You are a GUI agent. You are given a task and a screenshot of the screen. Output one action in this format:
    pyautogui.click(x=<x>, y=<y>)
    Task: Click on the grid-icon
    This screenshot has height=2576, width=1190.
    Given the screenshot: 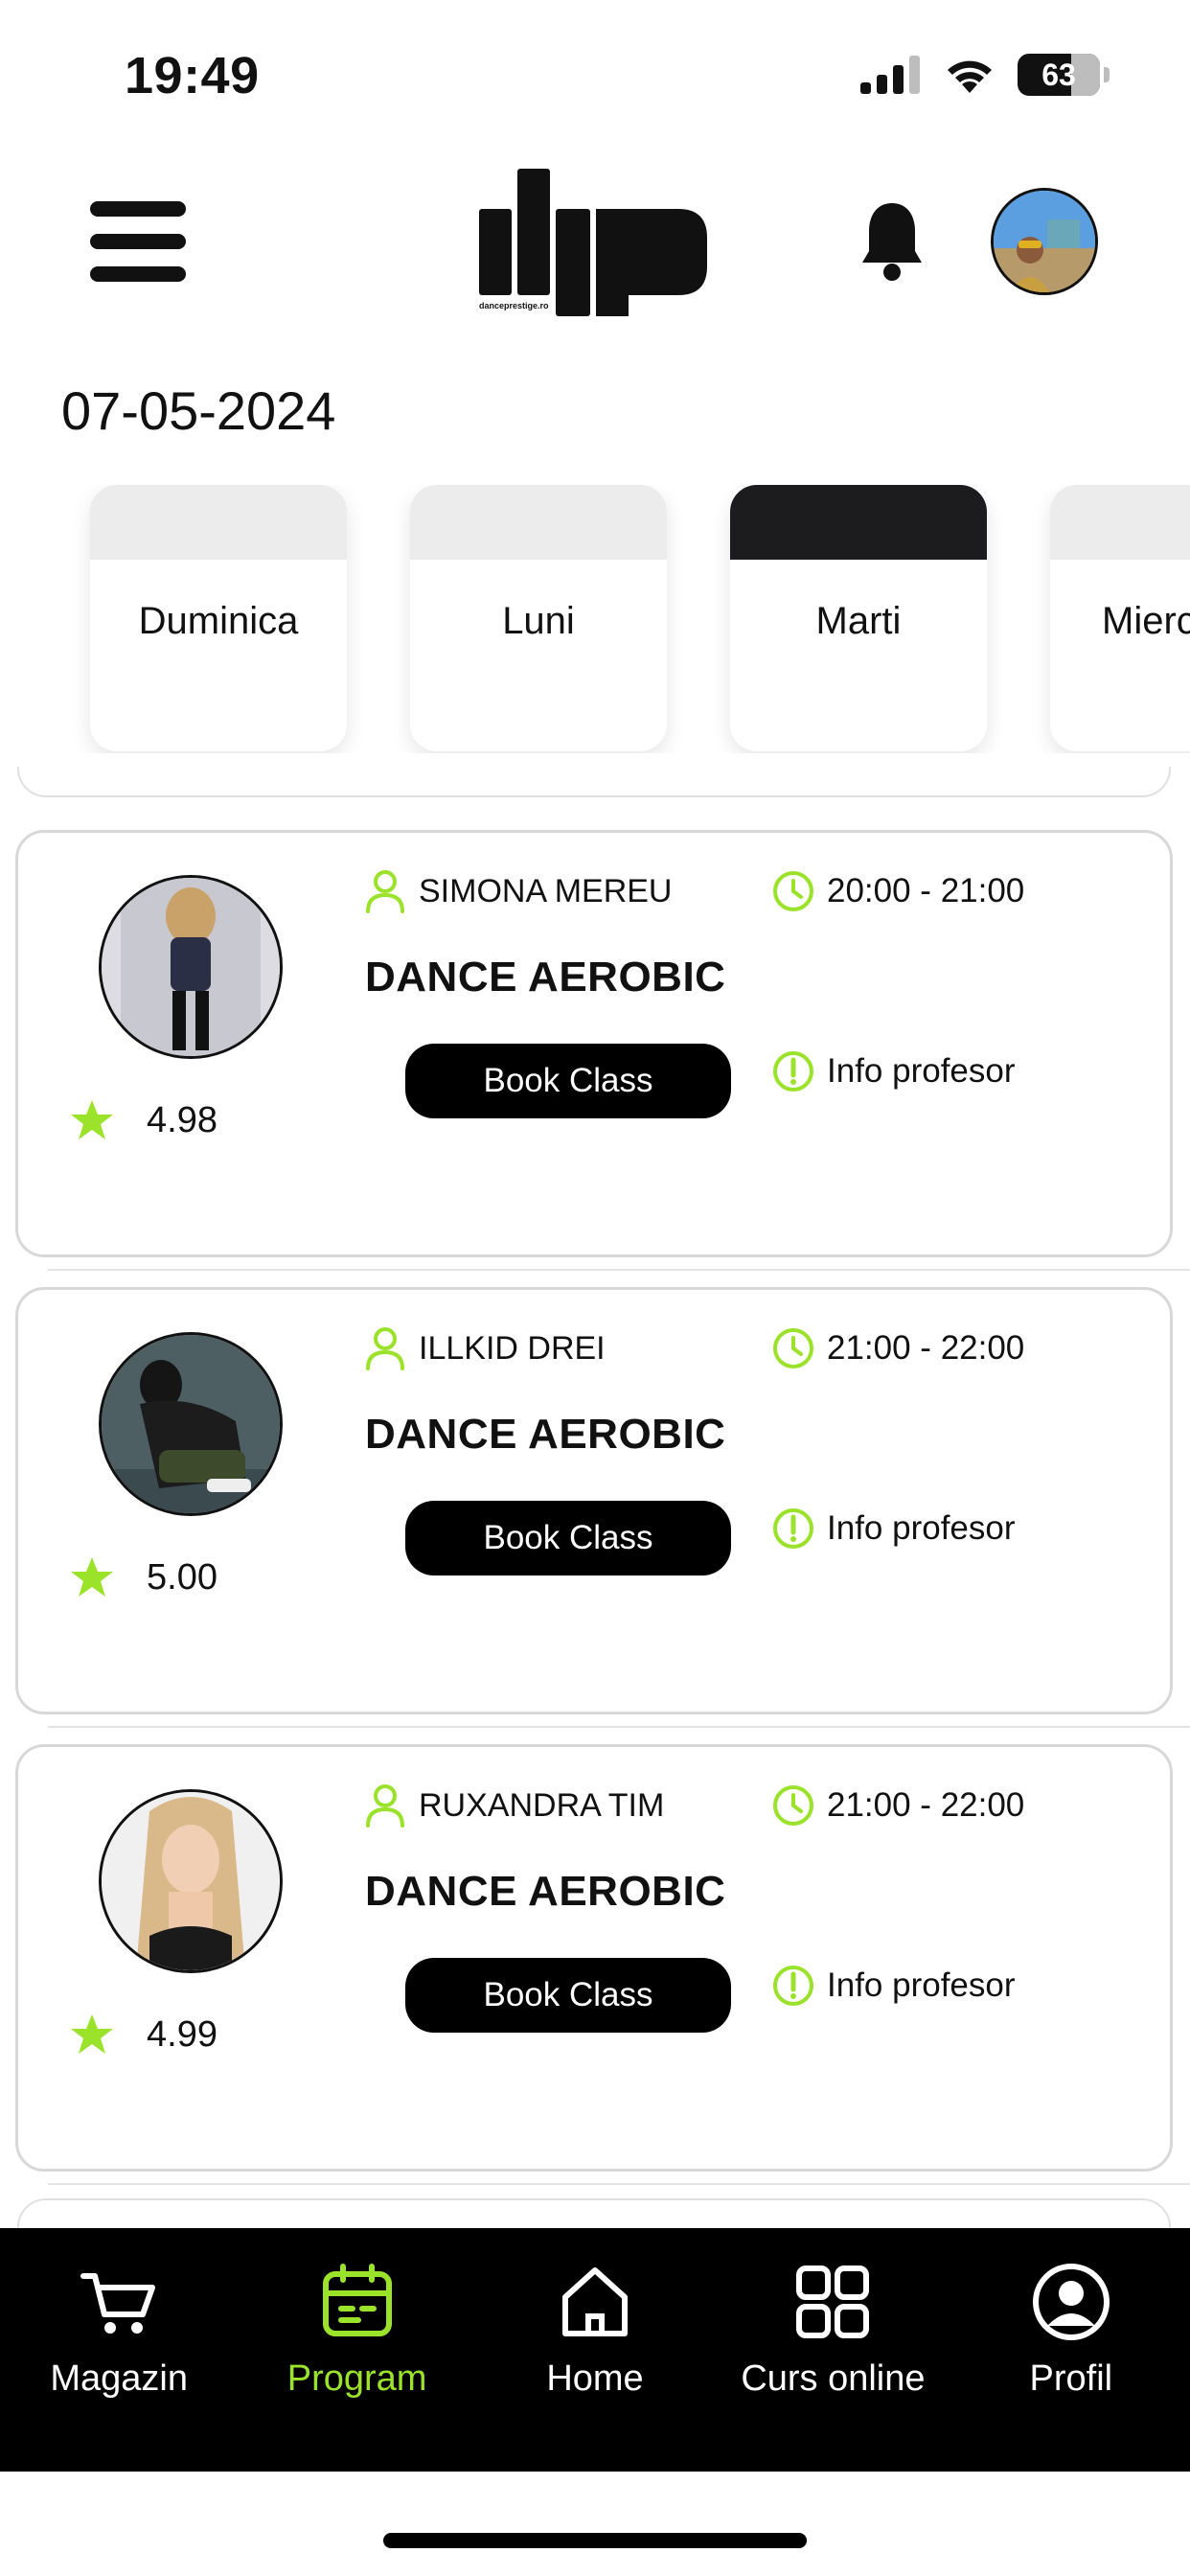 What is the action you would take?
    pyautogui.click(x=833, y=2302)
    